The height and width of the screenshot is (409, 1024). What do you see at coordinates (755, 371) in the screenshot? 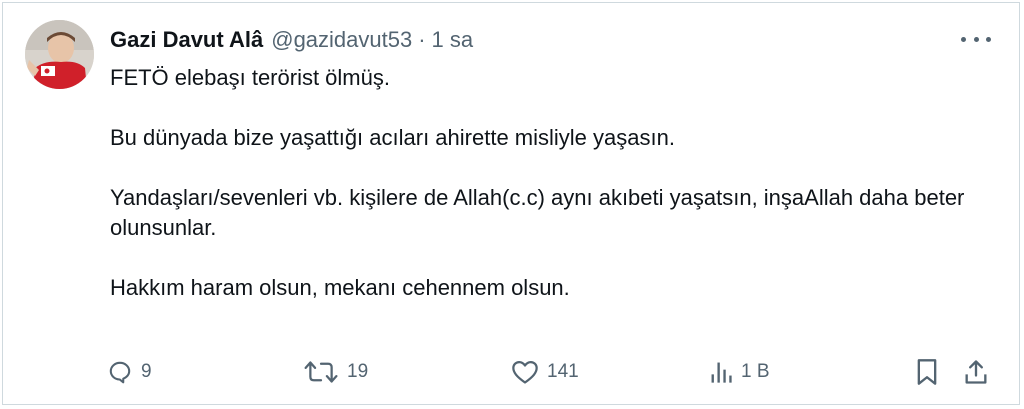
I see `views-count: 1 B` at bounding box center [755, 371].